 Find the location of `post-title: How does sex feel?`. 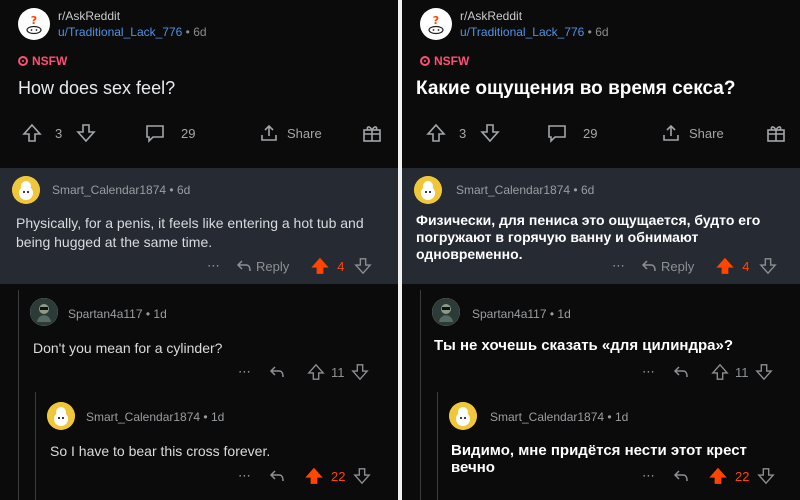

post-title: How does sex feel? is located at coordinates (97, 88).